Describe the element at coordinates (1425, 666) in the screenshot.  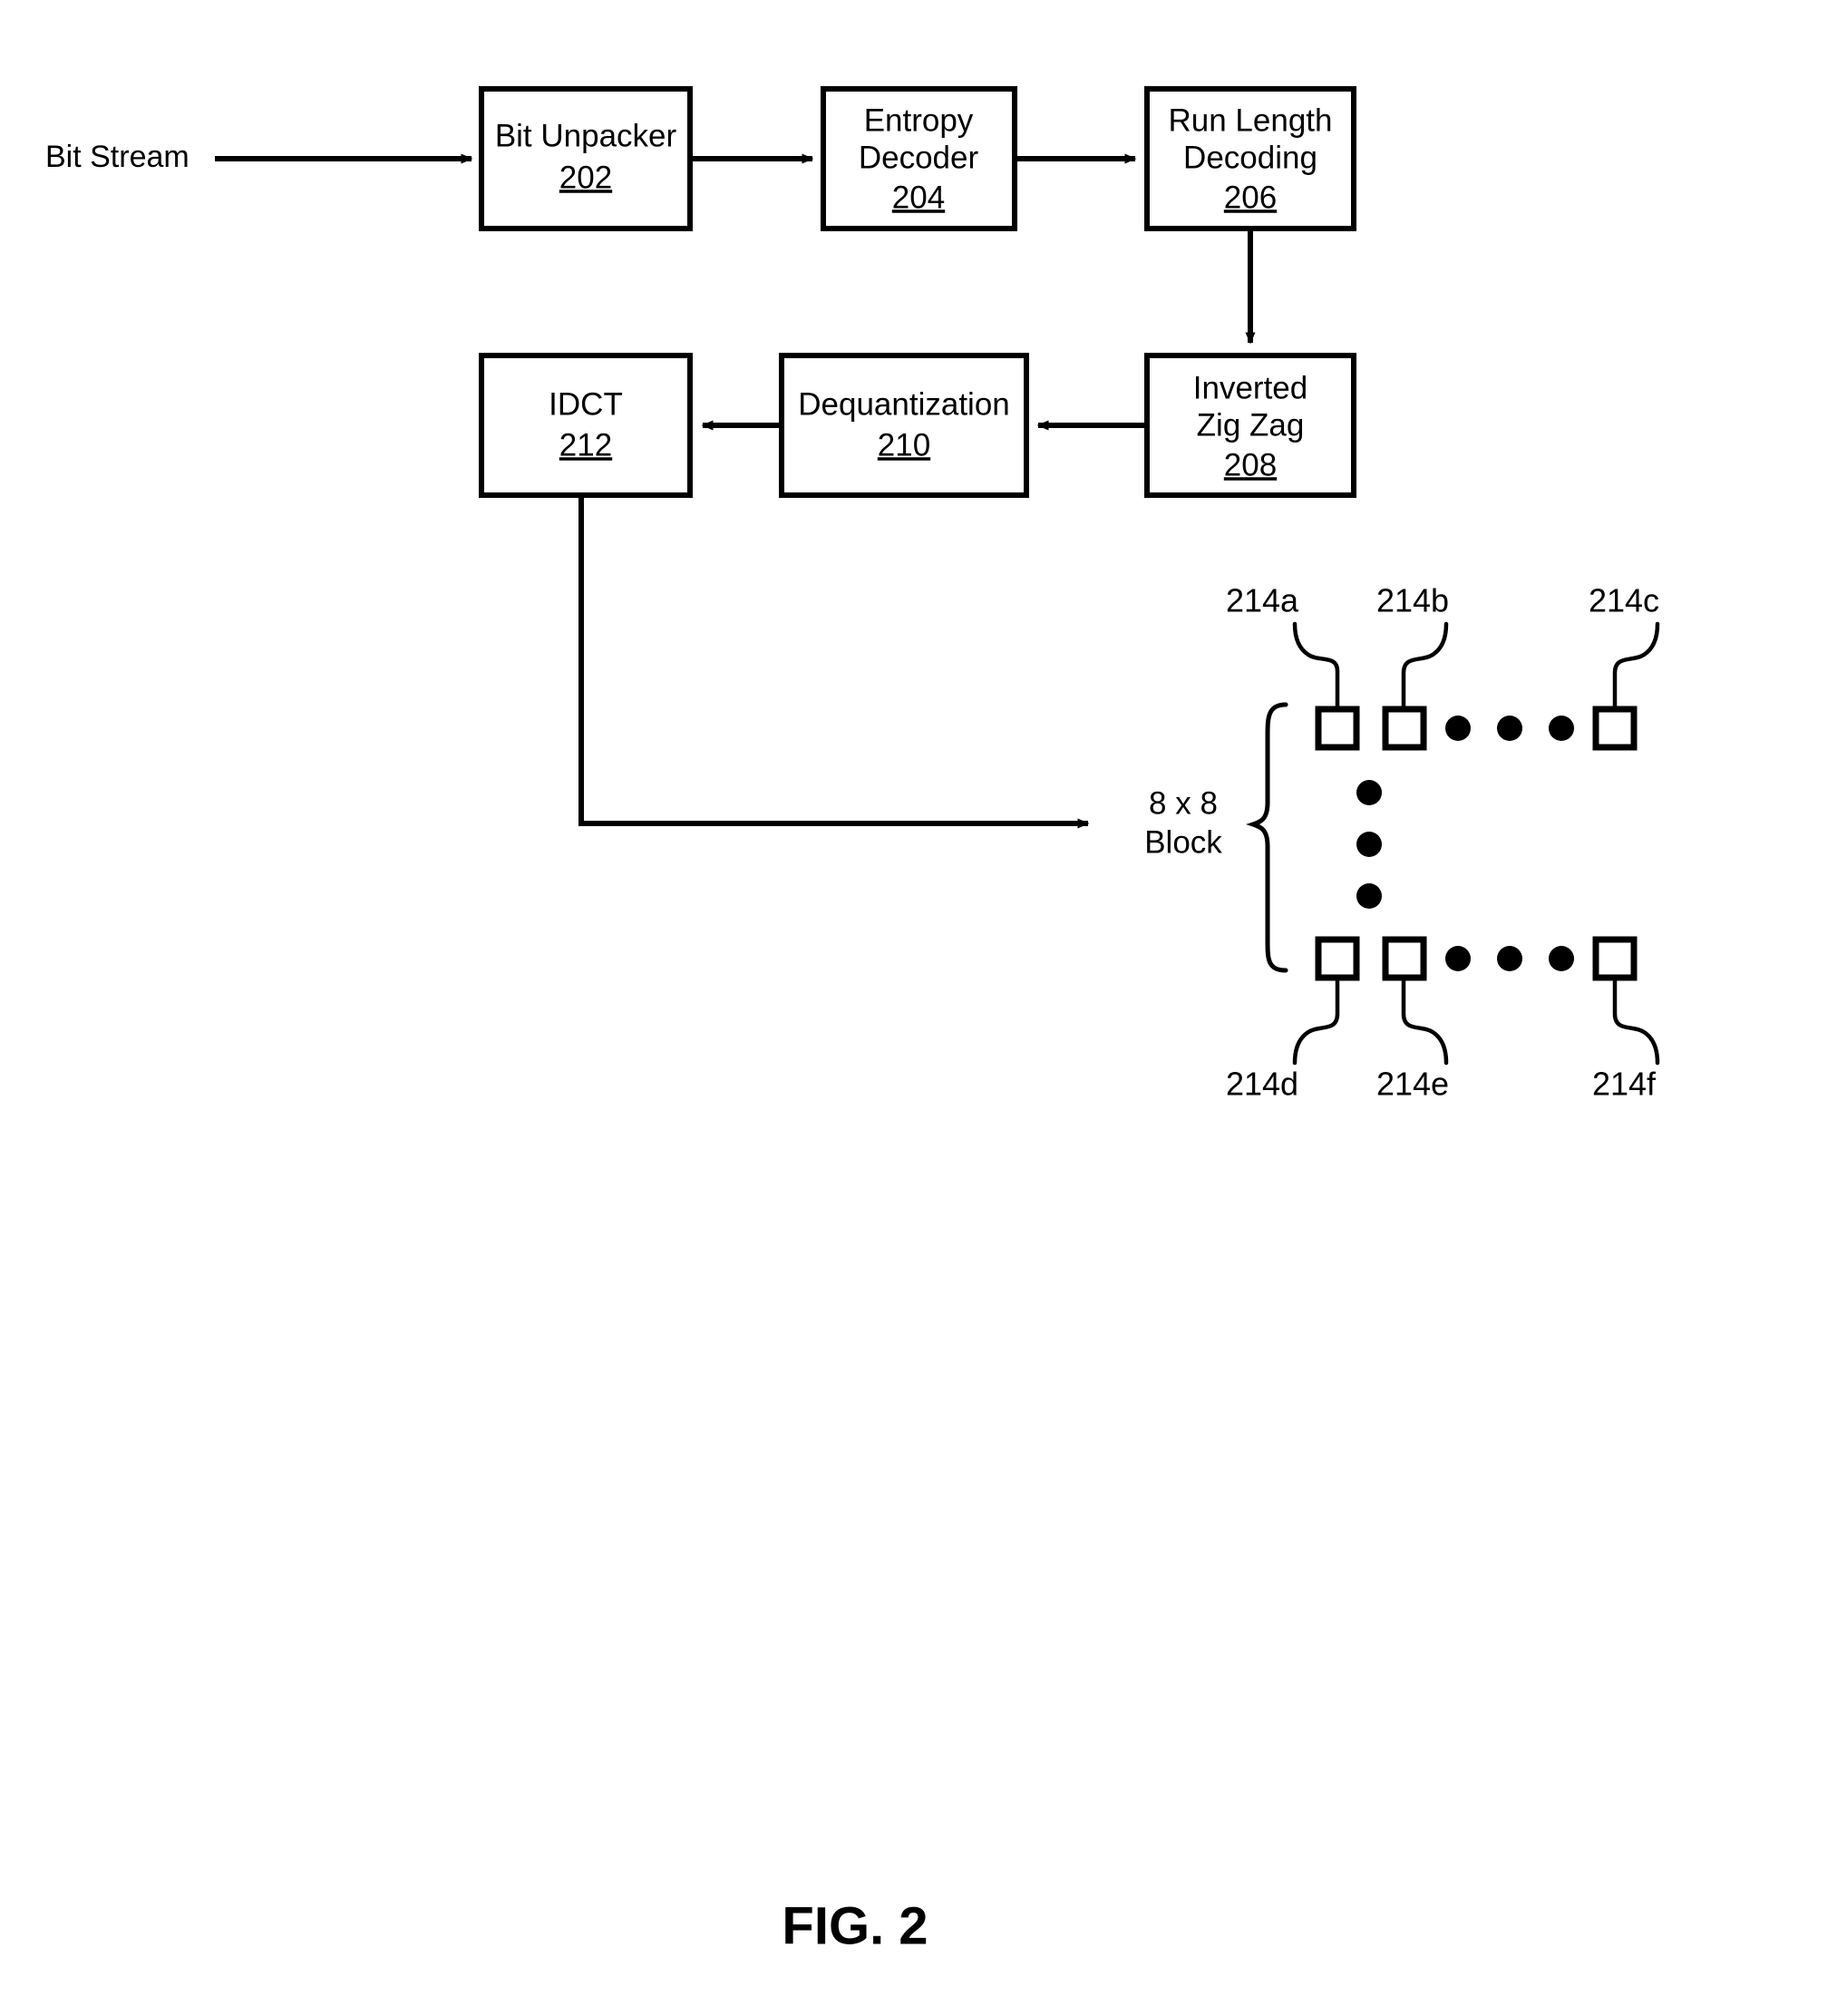
I see `leader-line-214b` at that location.